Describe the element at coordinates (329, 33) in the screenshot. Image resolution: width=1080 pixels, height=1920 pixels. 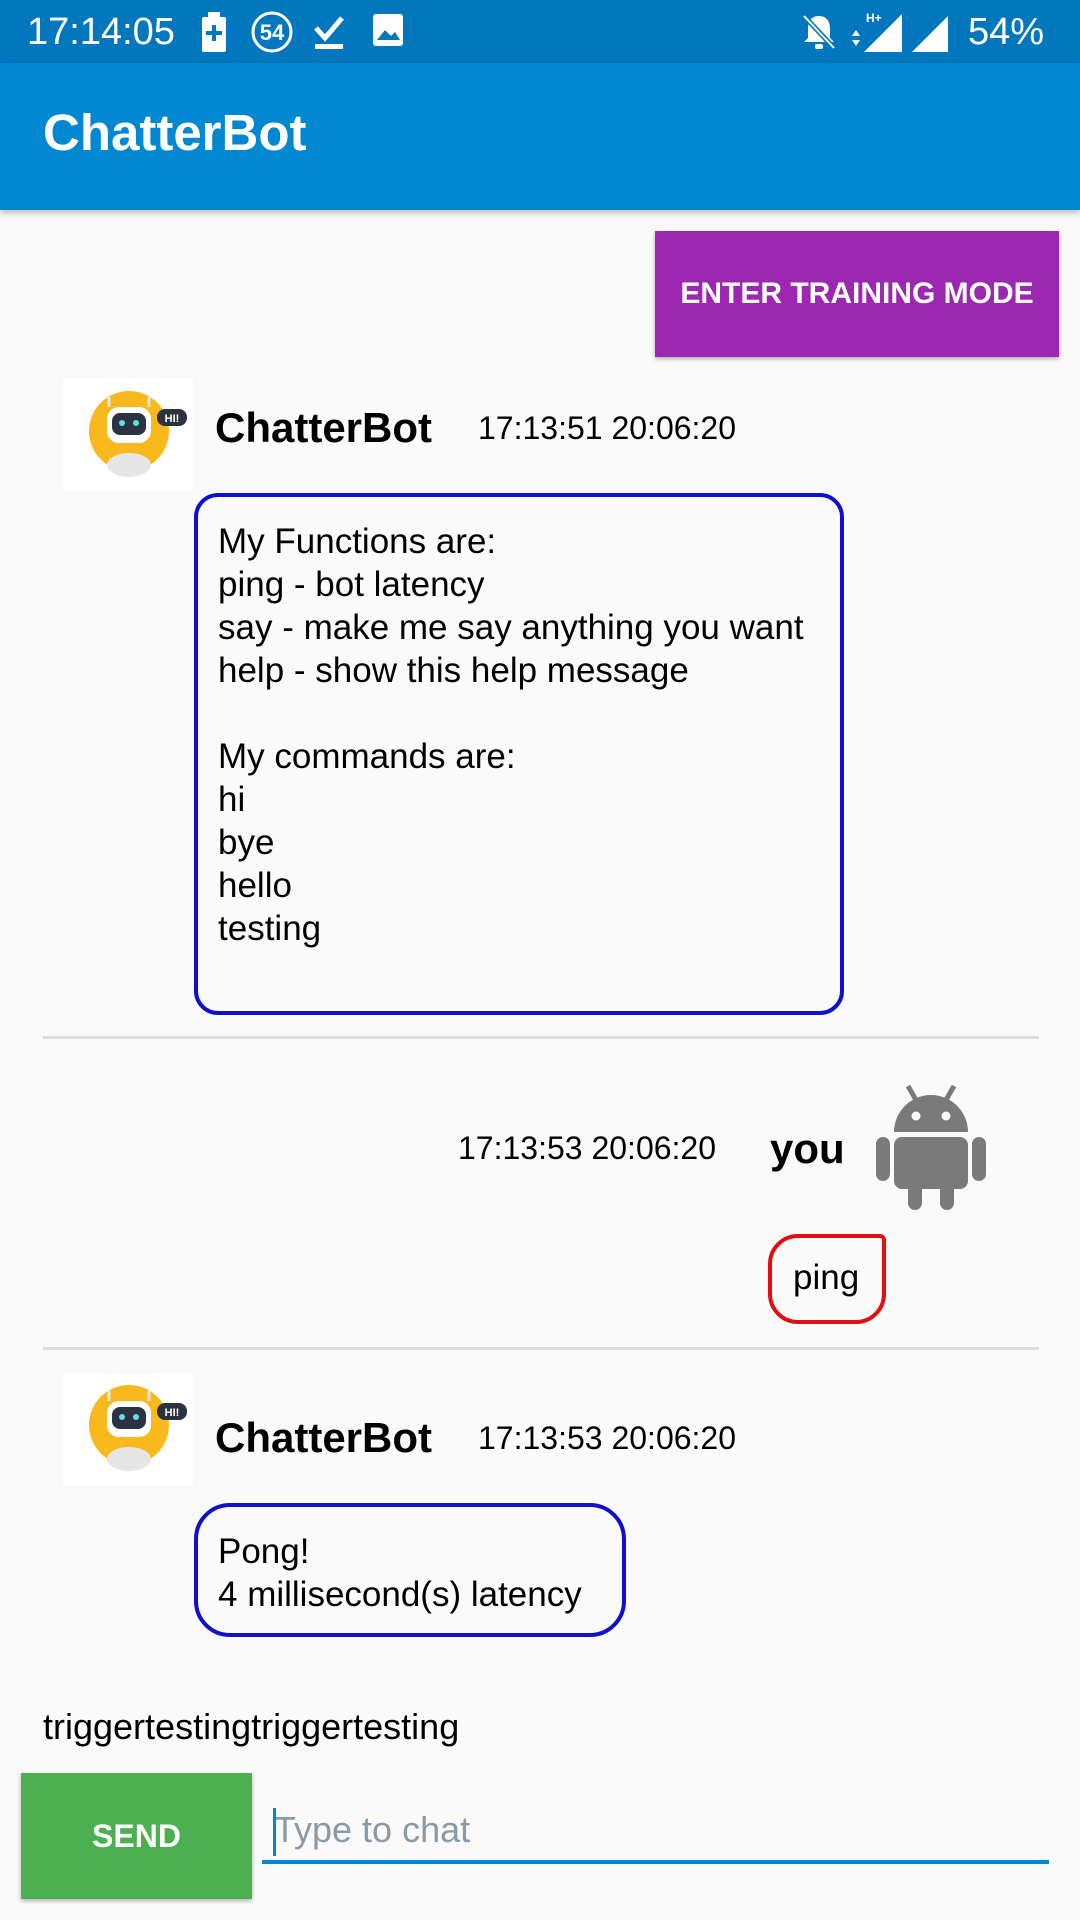
I see `check-download-icon` at that location.